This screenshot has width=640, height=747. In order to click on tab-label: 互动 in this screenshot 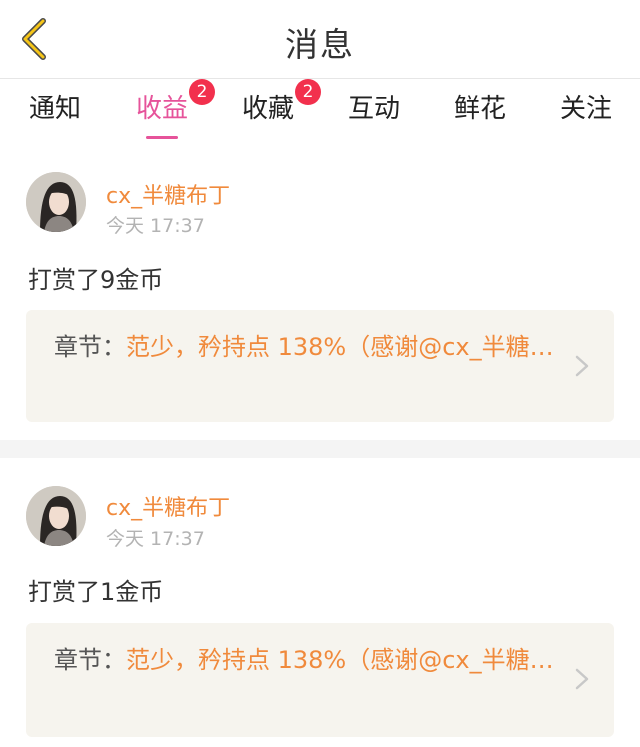, I will do `click(373, 109)`.